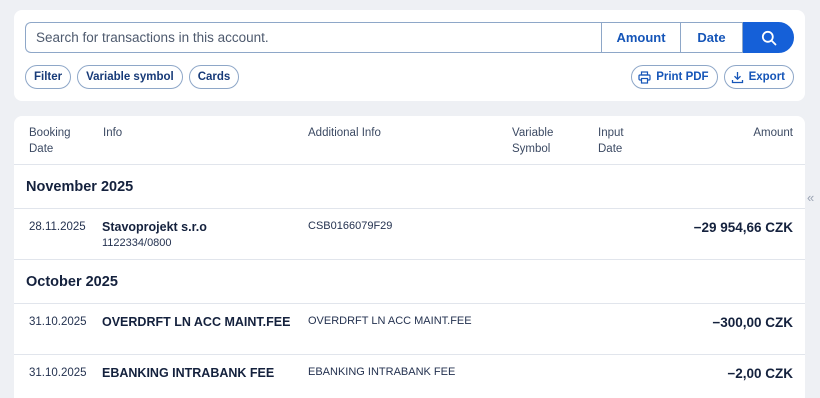  I want to click on col-info: Info, so click(112, 133).